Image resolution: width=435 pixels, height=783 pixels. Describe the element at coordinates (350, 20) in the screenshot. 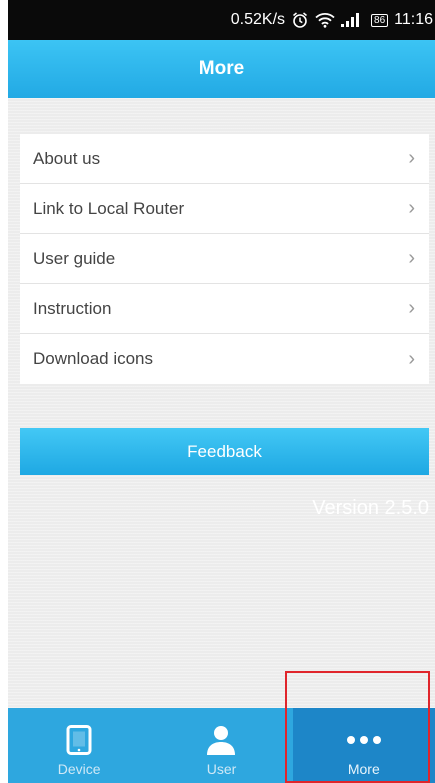

I see `signal-icon` at that location.